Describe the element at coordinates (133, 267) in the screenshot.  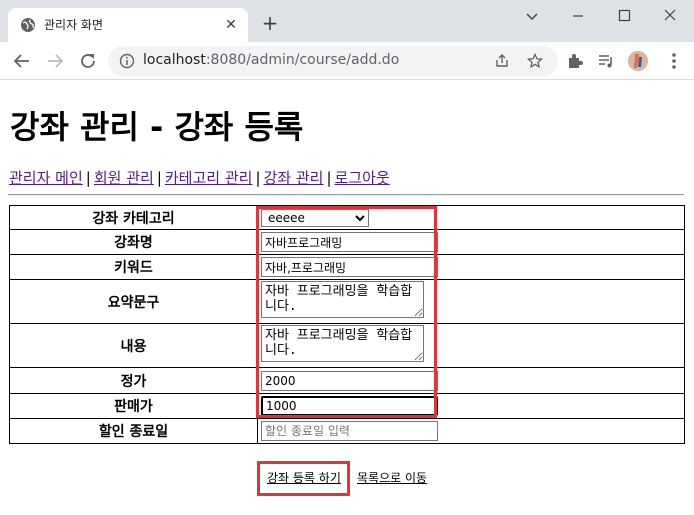
I see `keyword-label: 키워드` at that location.